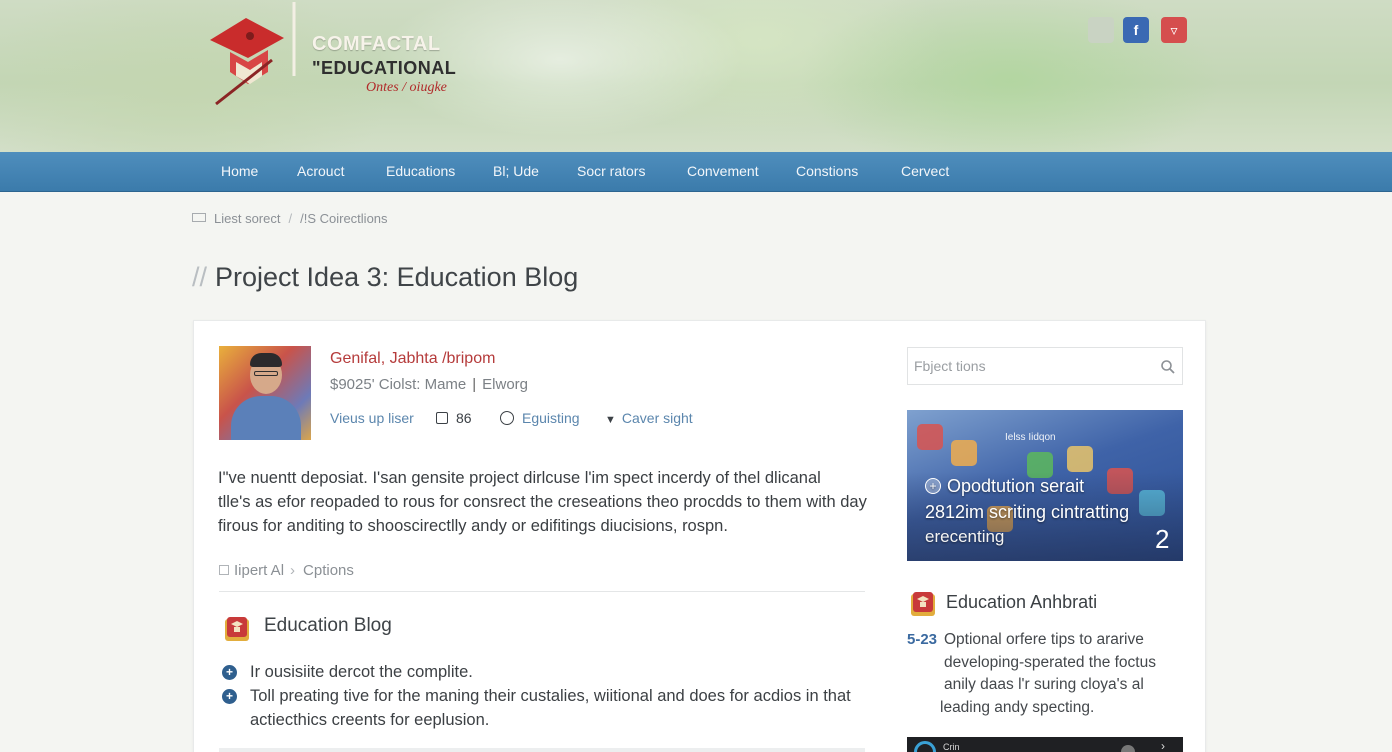 This screenshot has width=1392, height=752. I want to click on nav-item-blude: Bl; Ude, so click(516, 171).